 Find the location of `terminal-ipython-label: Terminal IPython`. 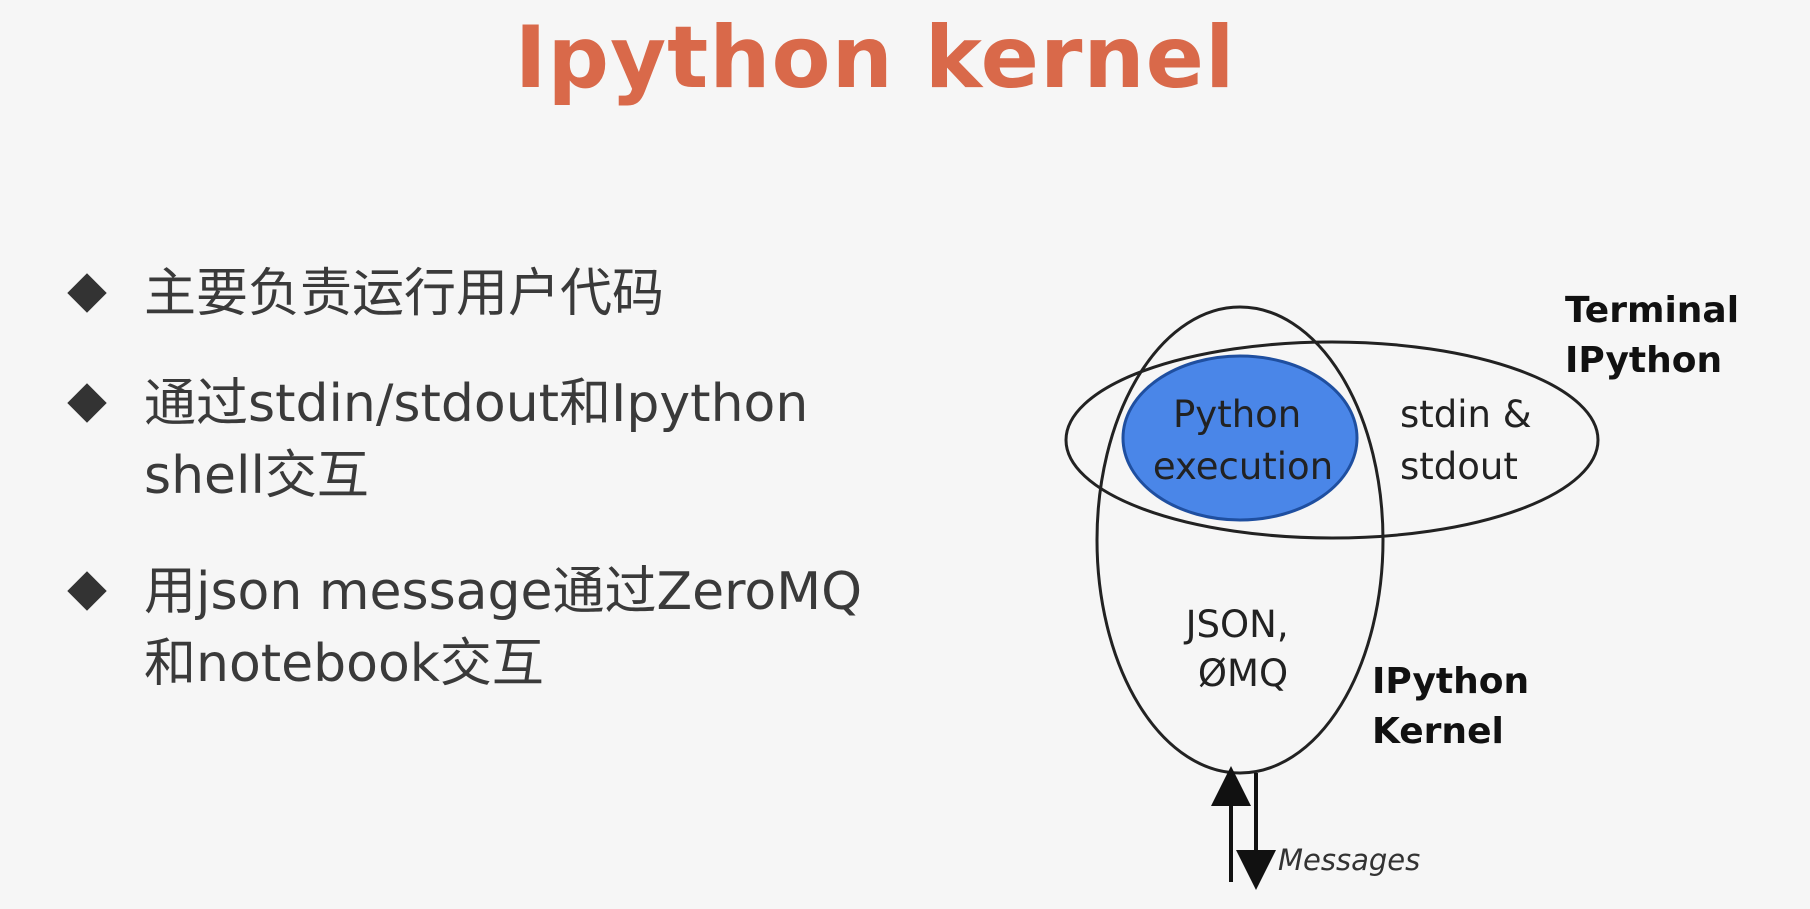

terminal-ipython-label: Terminal IPython is located at coordinates (1658, 335).